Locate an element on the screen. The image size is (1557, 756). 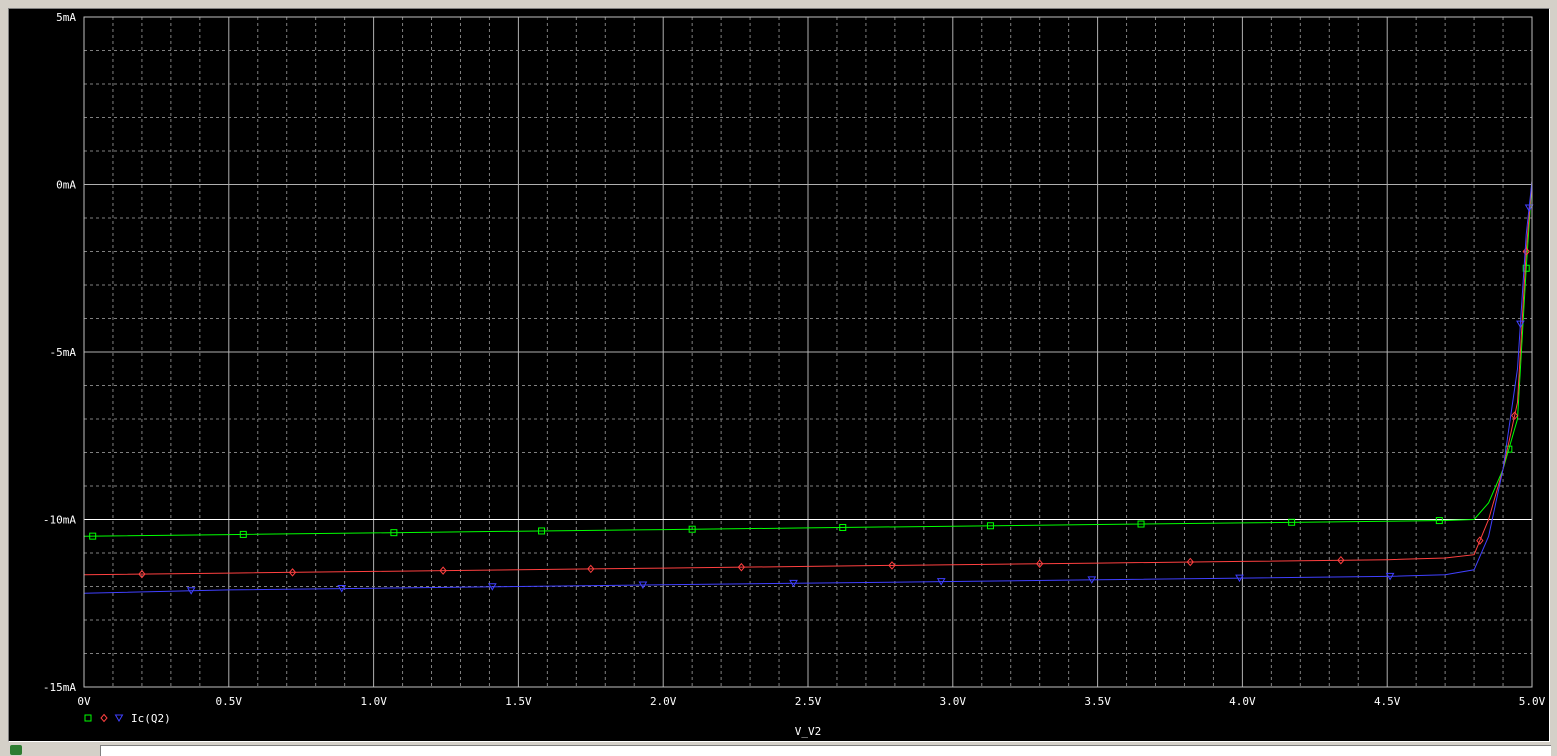
y-tick-label: 0mA is located at coordinates (66, 185).